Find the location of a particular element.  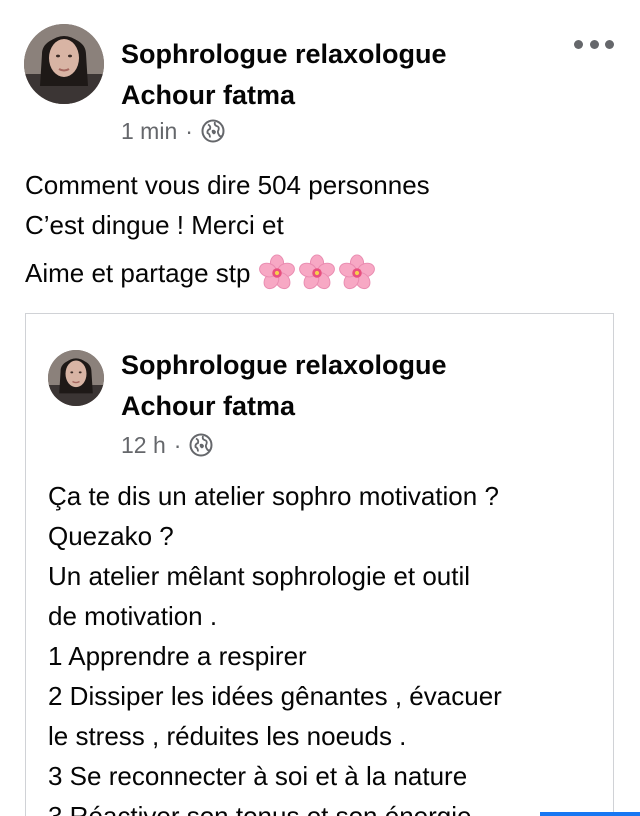

more-options-button is located at coordinates (594, 44).